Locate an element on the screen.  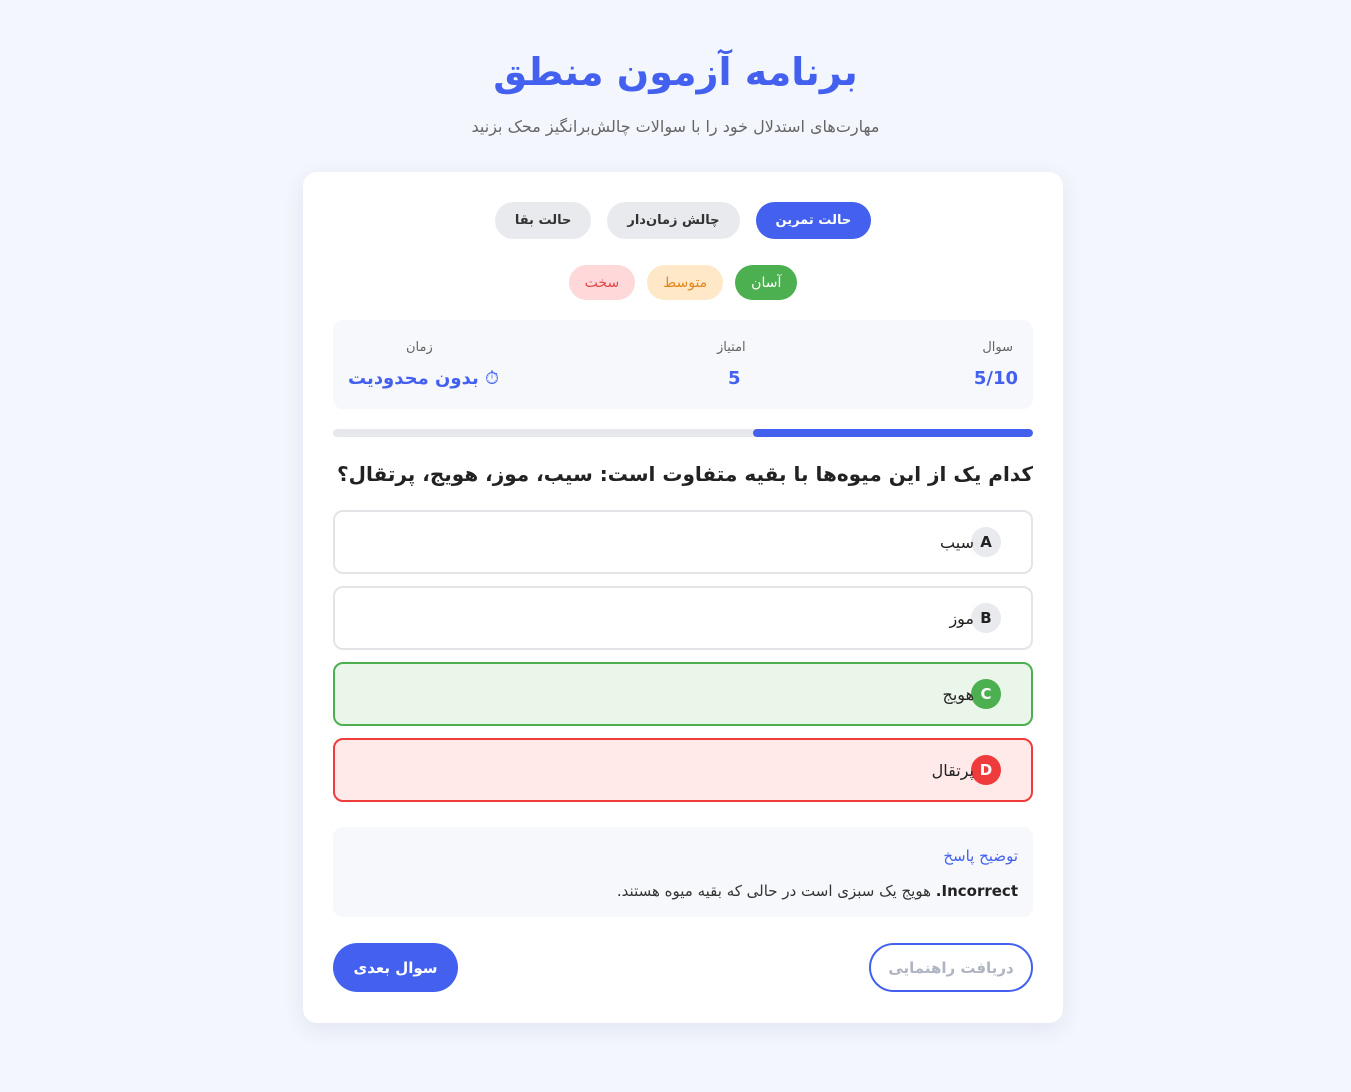
option-letter: D is located at coordinates (986, 770).